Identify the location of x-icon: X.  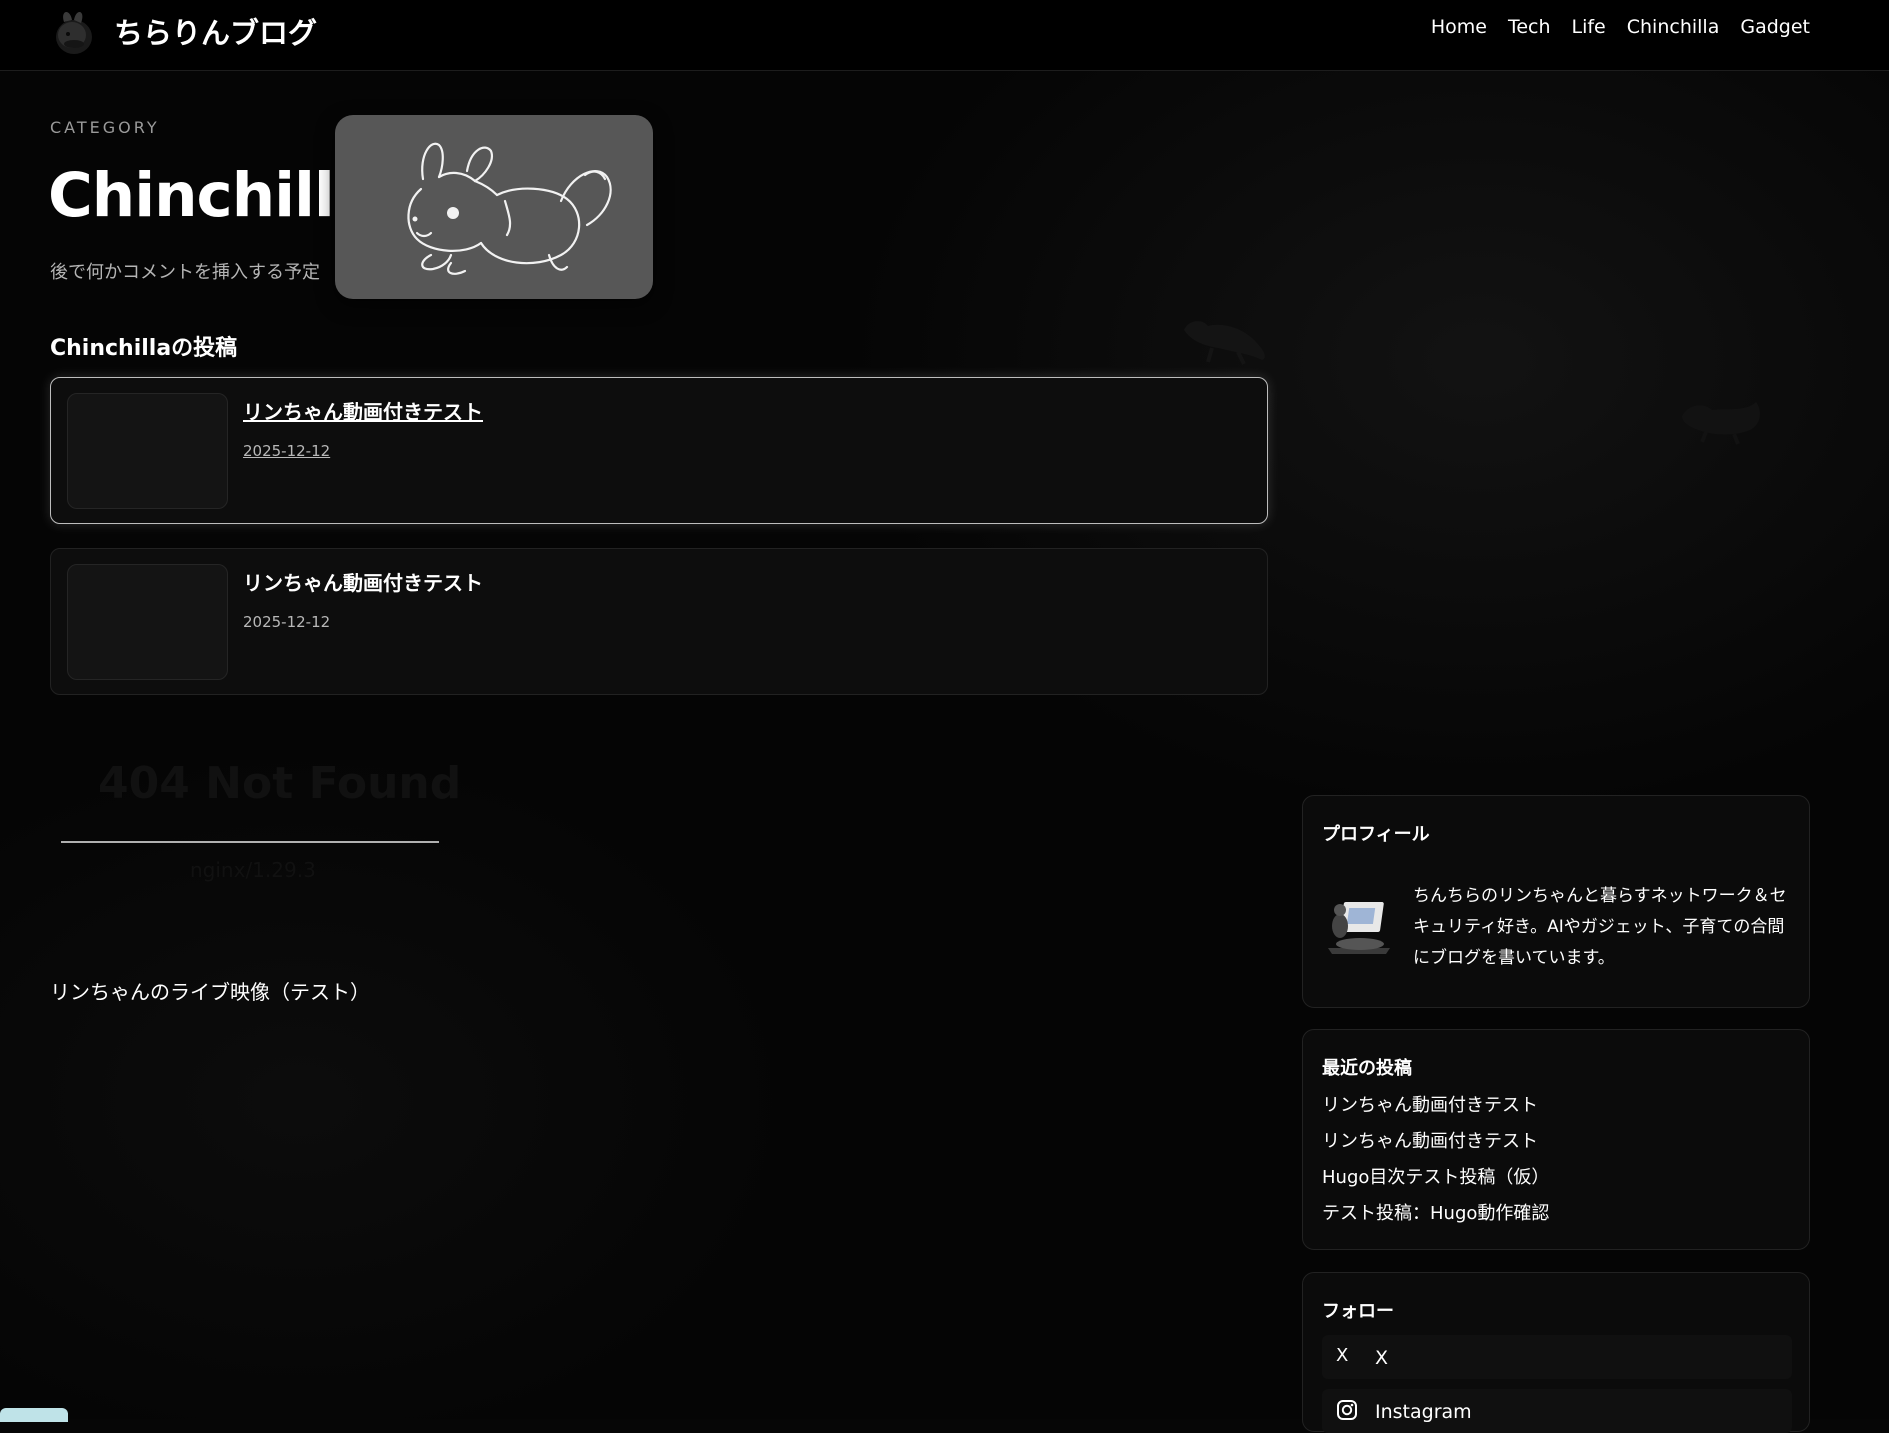
(1342, 1355).